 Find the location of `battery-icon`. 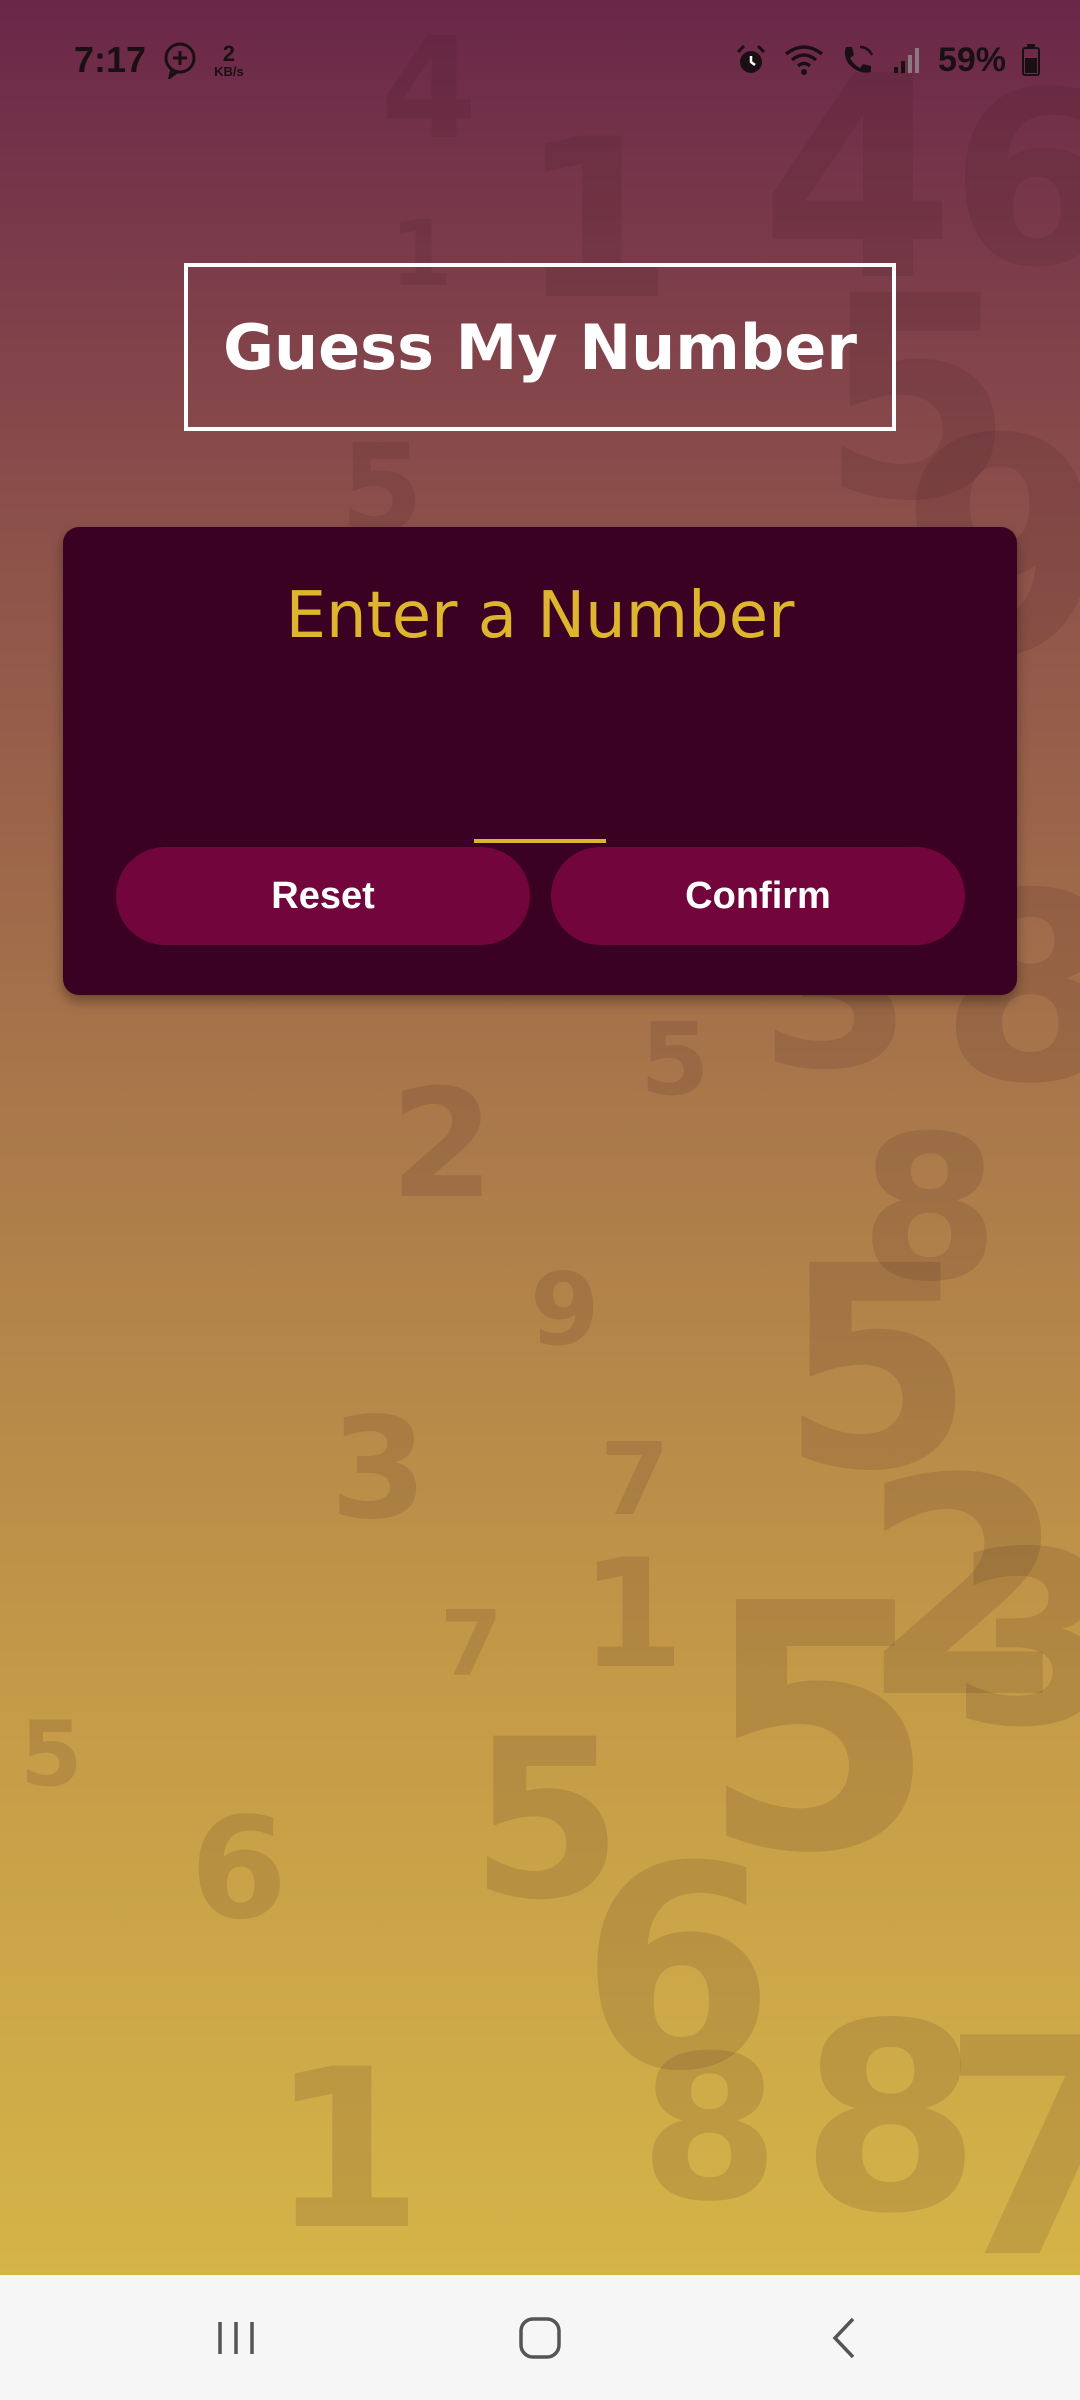

battery-icon is located at coordinates (1031, 60).